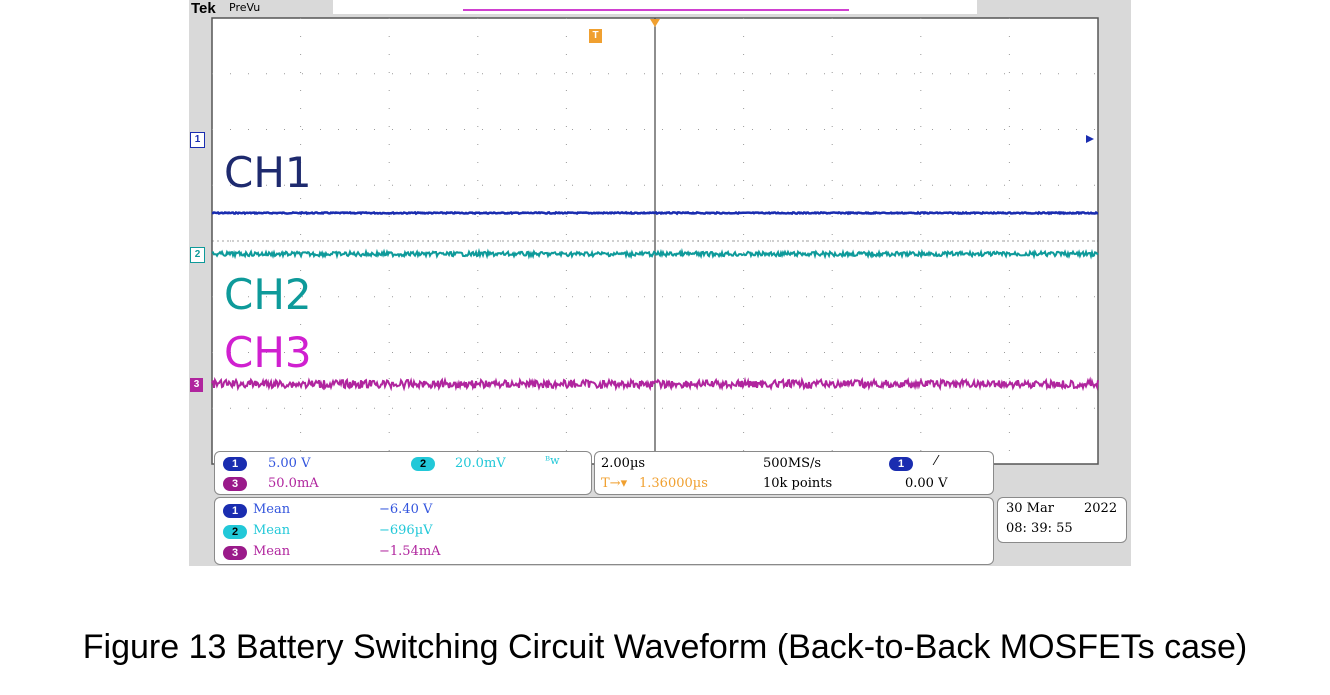  I want to click on trace-ch1, so click(654, 213).